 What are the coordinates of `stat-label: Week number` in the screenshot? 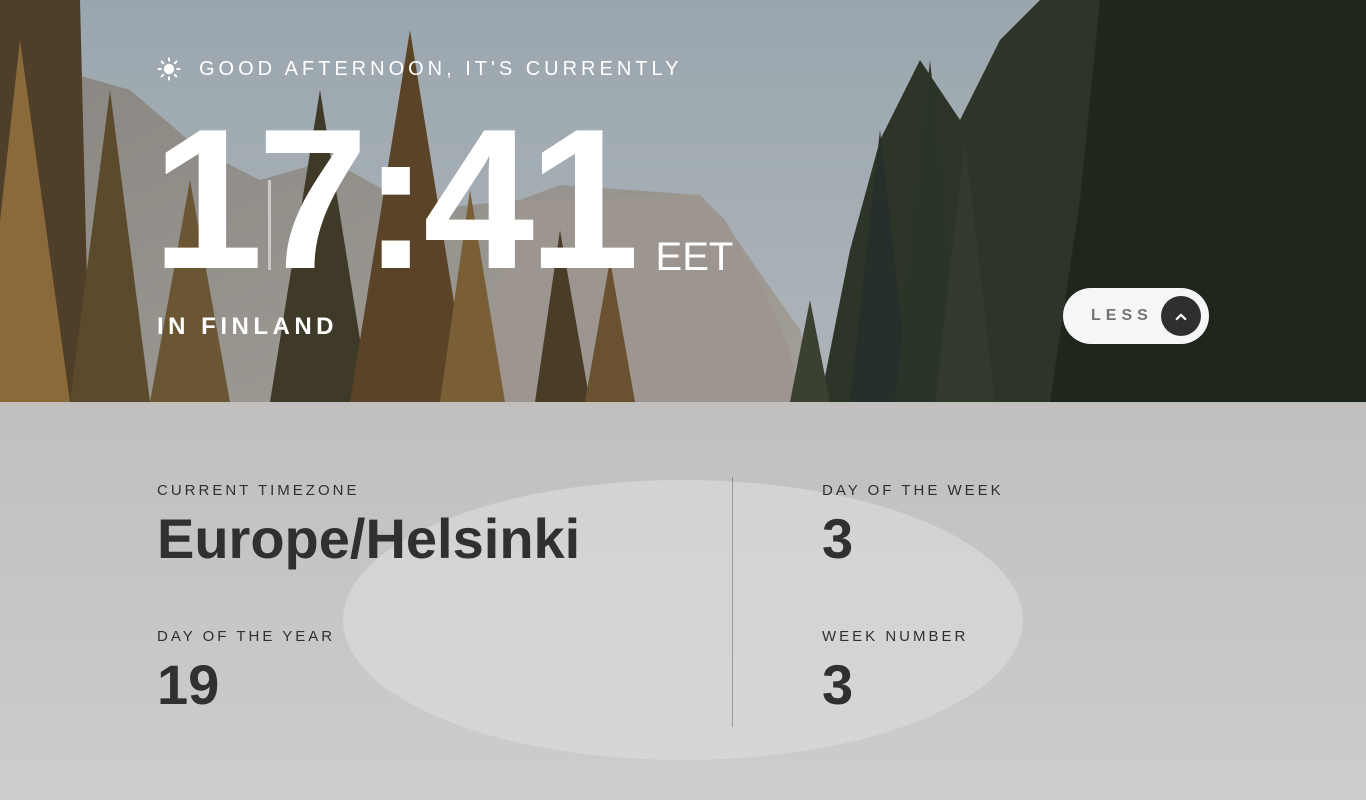 It's located at (895, 636).